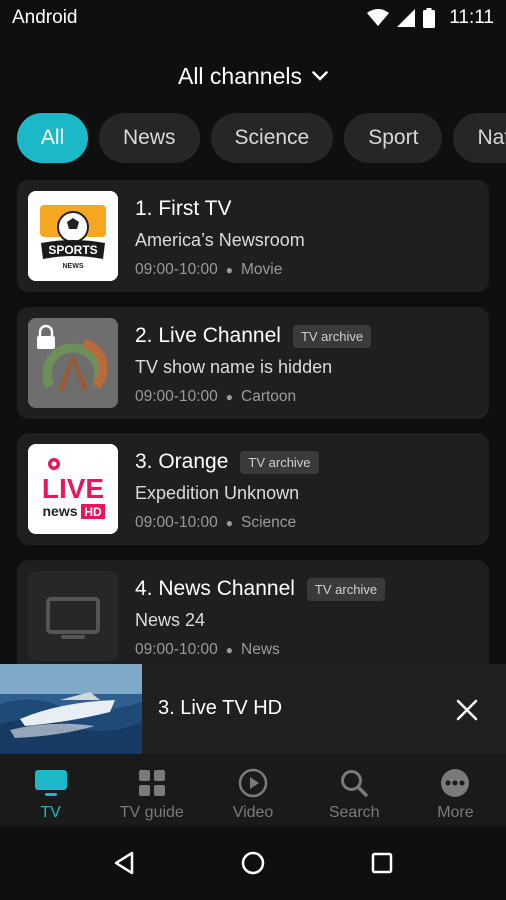 This screenshot has height=900, width=506. I want to click on channel-logo: SPORTS NEWS, so click(73, 236).